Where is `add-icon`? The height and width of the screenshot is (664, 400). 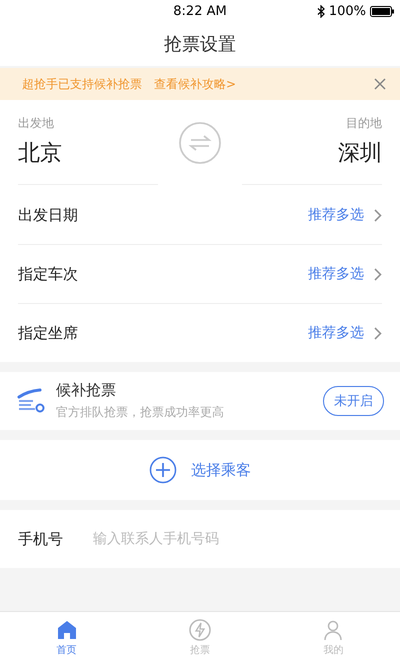 add-icon is located at coordinates (163, 470).